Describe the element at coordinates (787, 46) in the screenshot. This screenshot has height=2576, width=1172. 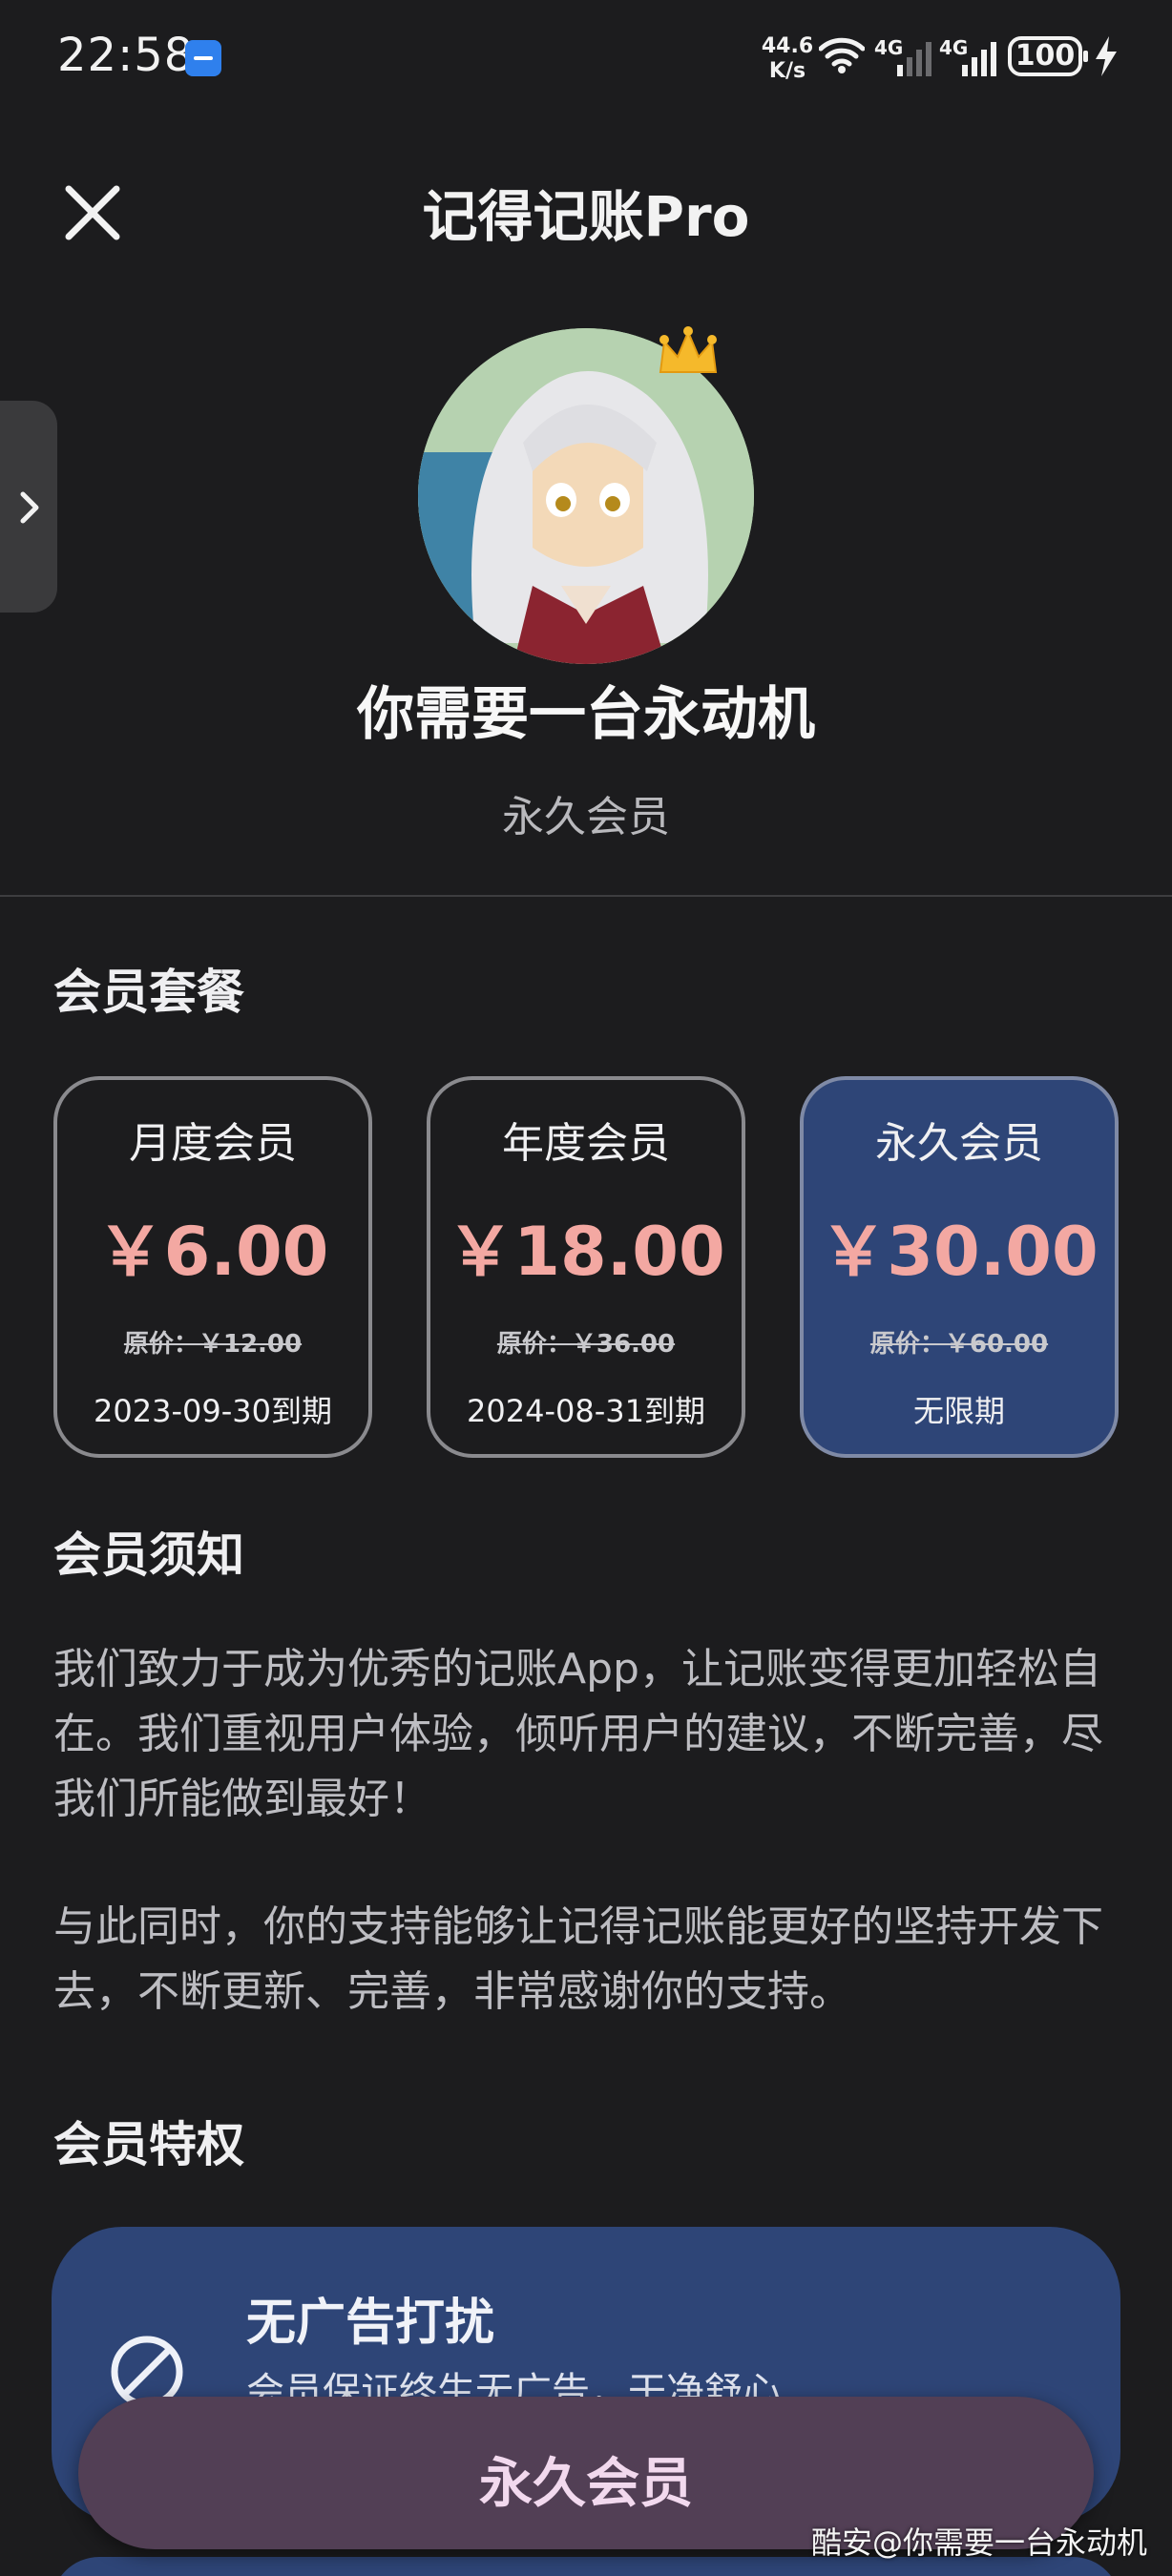
I see `network-speed-value: 44.6` at that location.